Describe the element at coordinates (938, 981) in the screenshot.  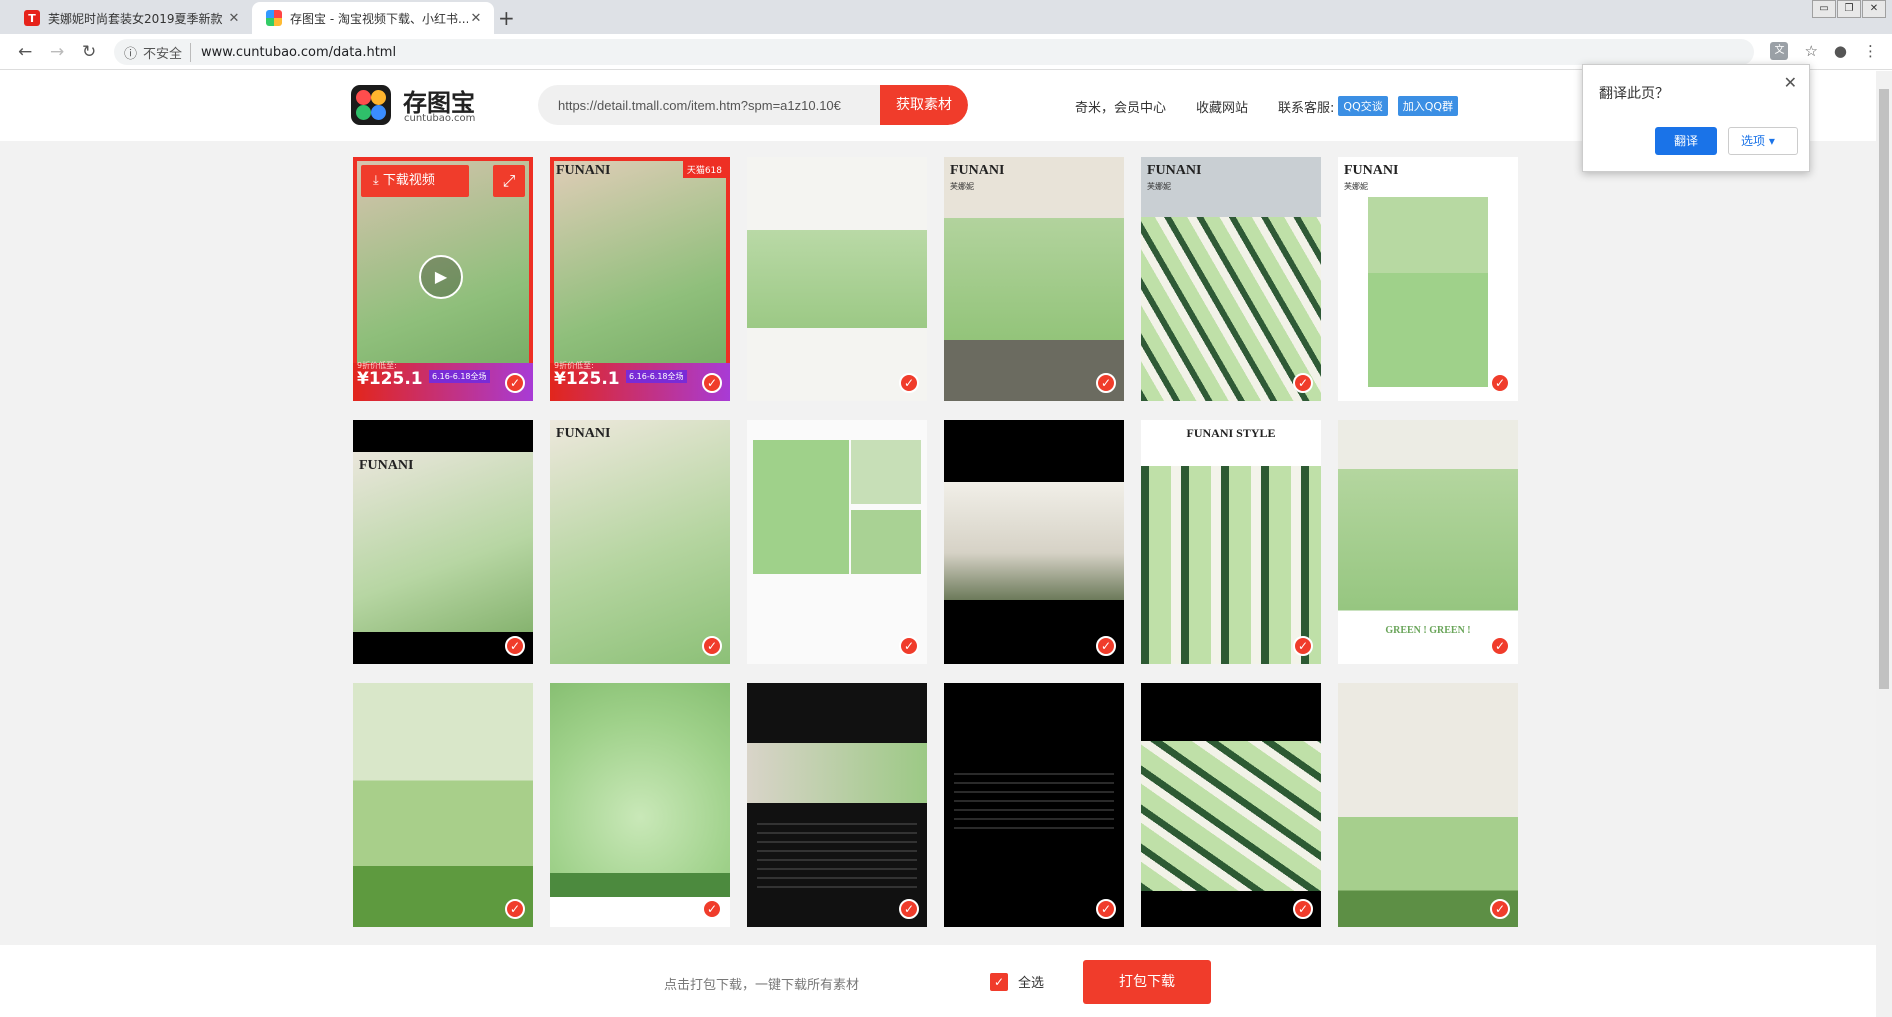
I see `bottom-bar: 点击打包下载，一键下载所有素材 ✓ 全选 打包下载` at that location.